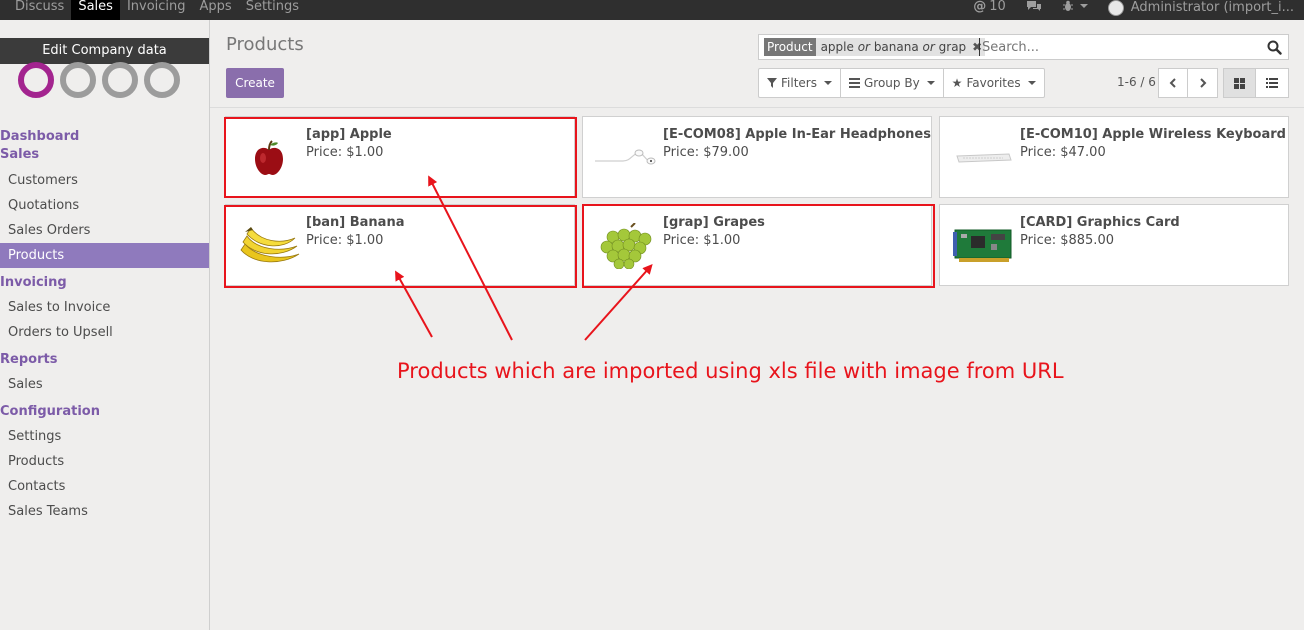  What do you see at coordinates (216, 10) in the screenshot?
I see `menu-apps: Apps` at bounding box center [216, 10].